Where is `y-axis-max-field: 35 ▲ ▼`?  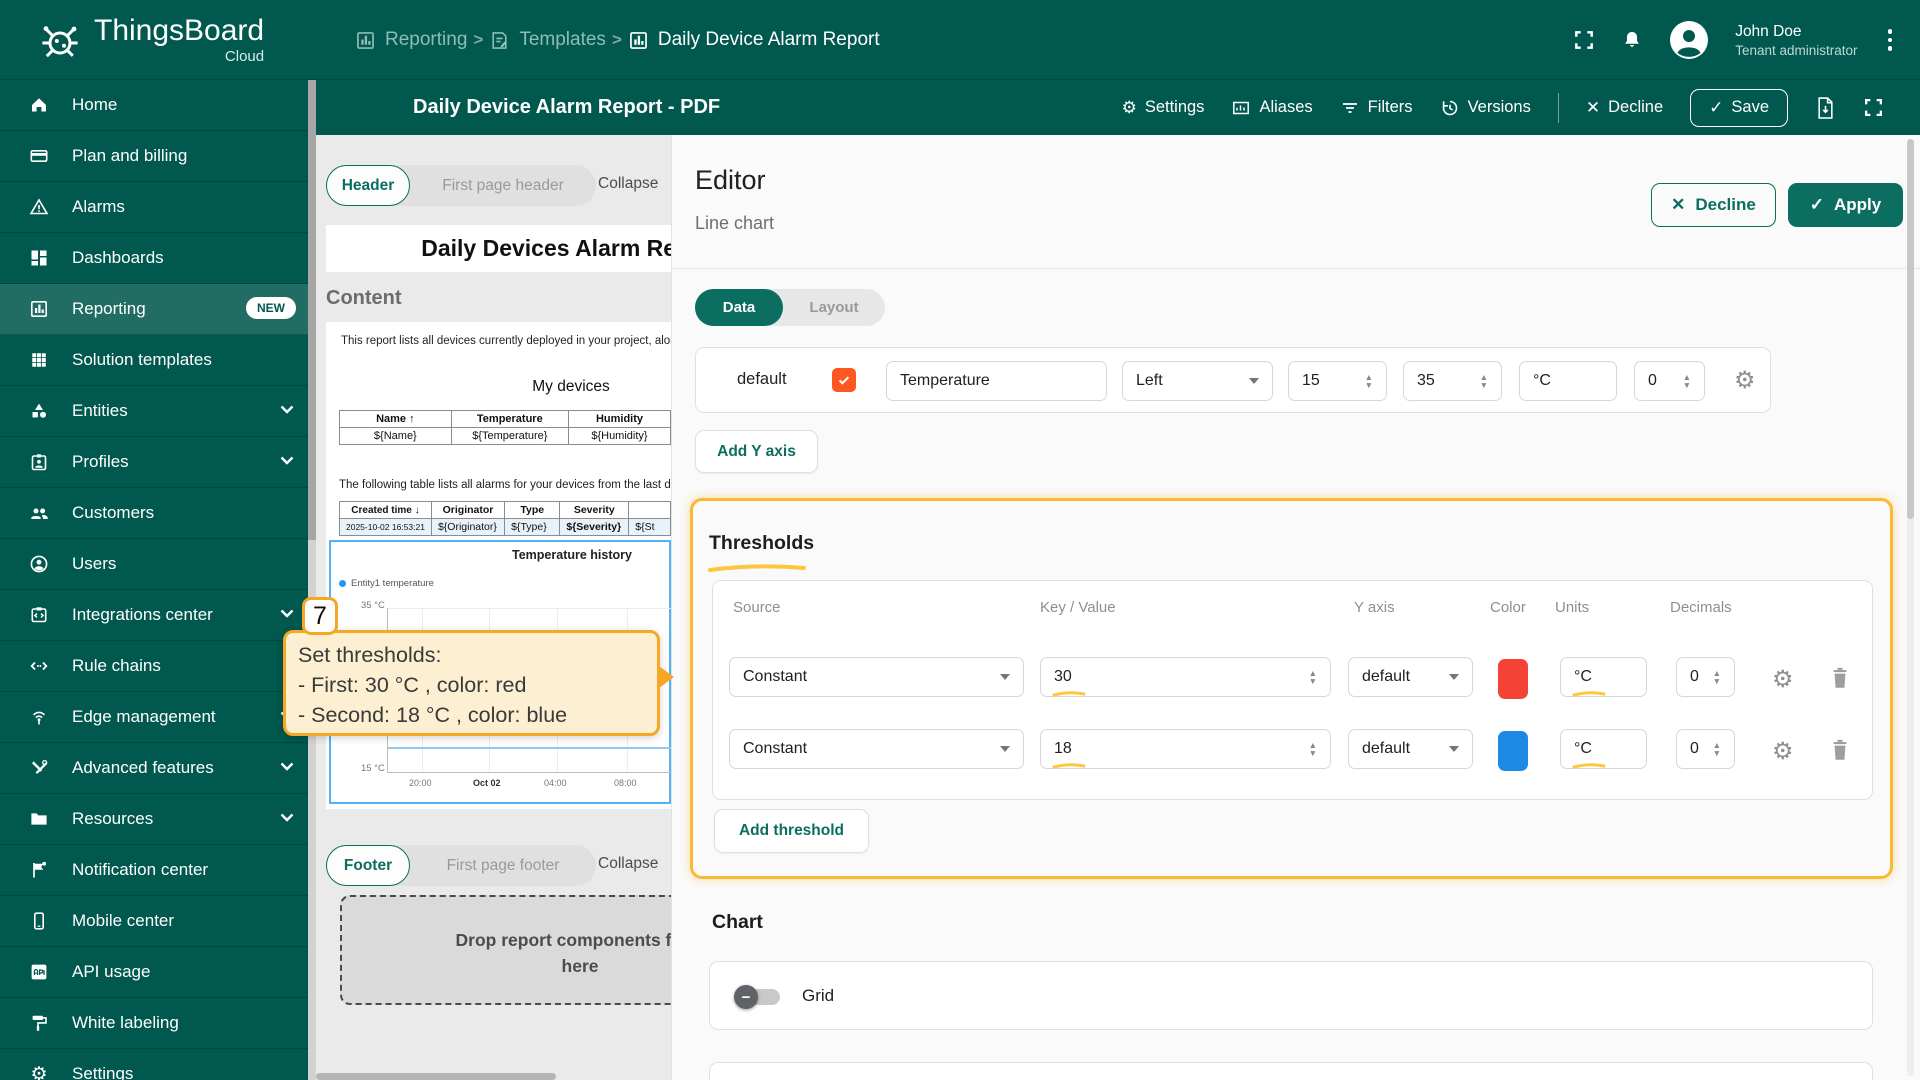
y-axis-max-field: 35 ▲ ▼ is located at coordinates (1452, 381).